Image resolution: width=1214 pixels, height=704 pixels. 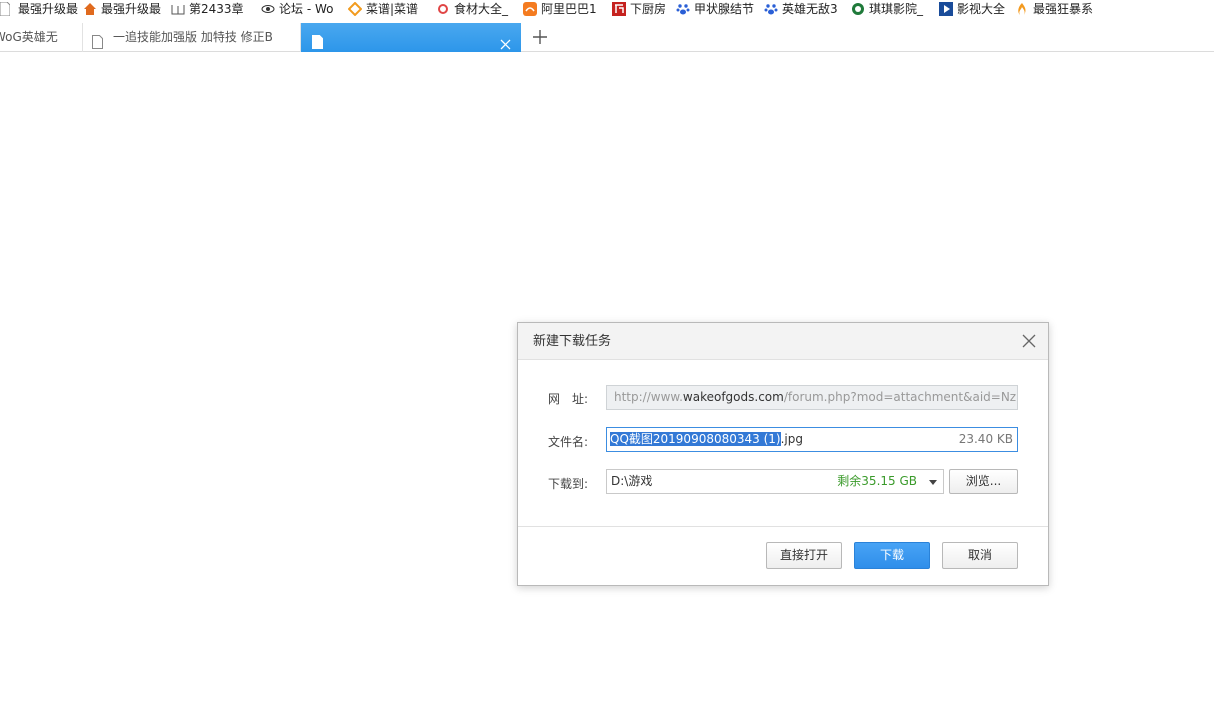 What do you see at coordinates (715, 9) in the screenshot?
I see `bookmark-8: 甲状腺结节` at bounding box center [715, 9].